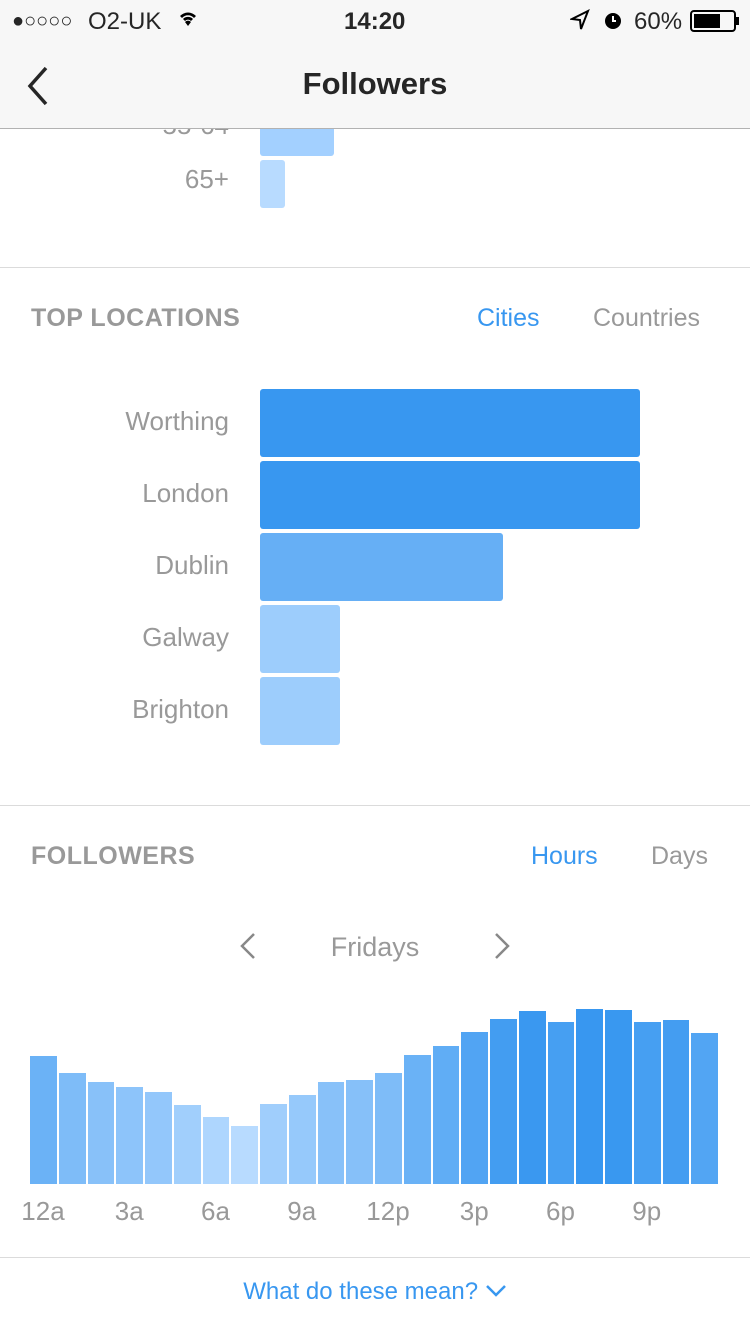 The image size is (750, 1334). I want to click on chevron-down-icon, so click(495, 1291).